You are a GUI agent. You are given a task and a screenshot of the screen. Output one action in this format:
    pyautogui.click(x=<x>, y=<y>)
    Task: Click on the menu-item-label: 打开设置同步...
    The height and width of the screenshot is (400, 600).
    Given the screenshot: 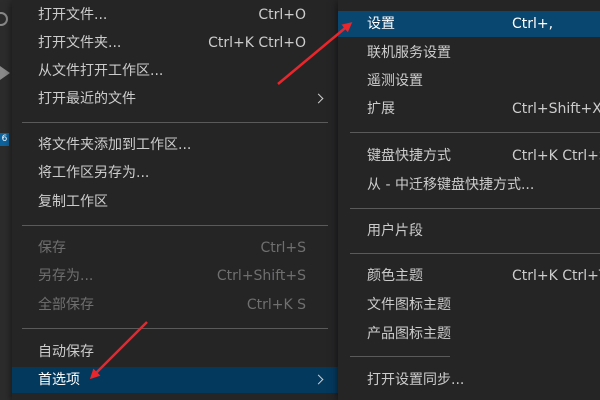 What is the action you would take?
    pyautogui.click(x=416, y=380)
    